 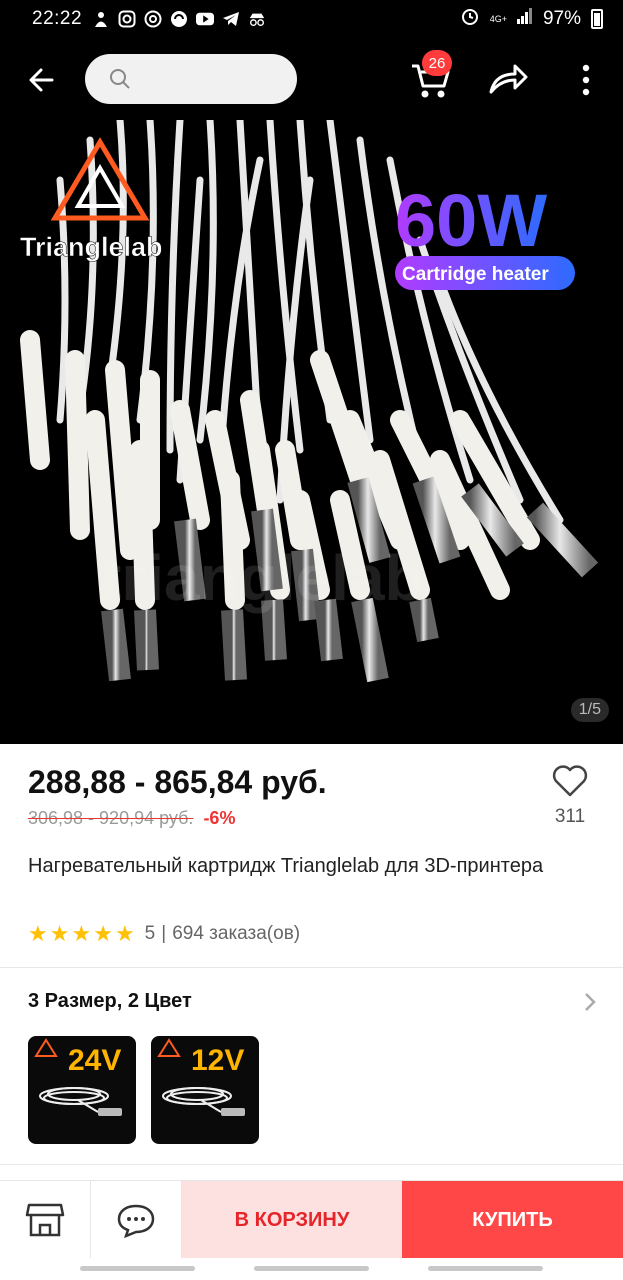 I want to click on variant-thumb-12v: 12V, so click(x=205, y=1090).